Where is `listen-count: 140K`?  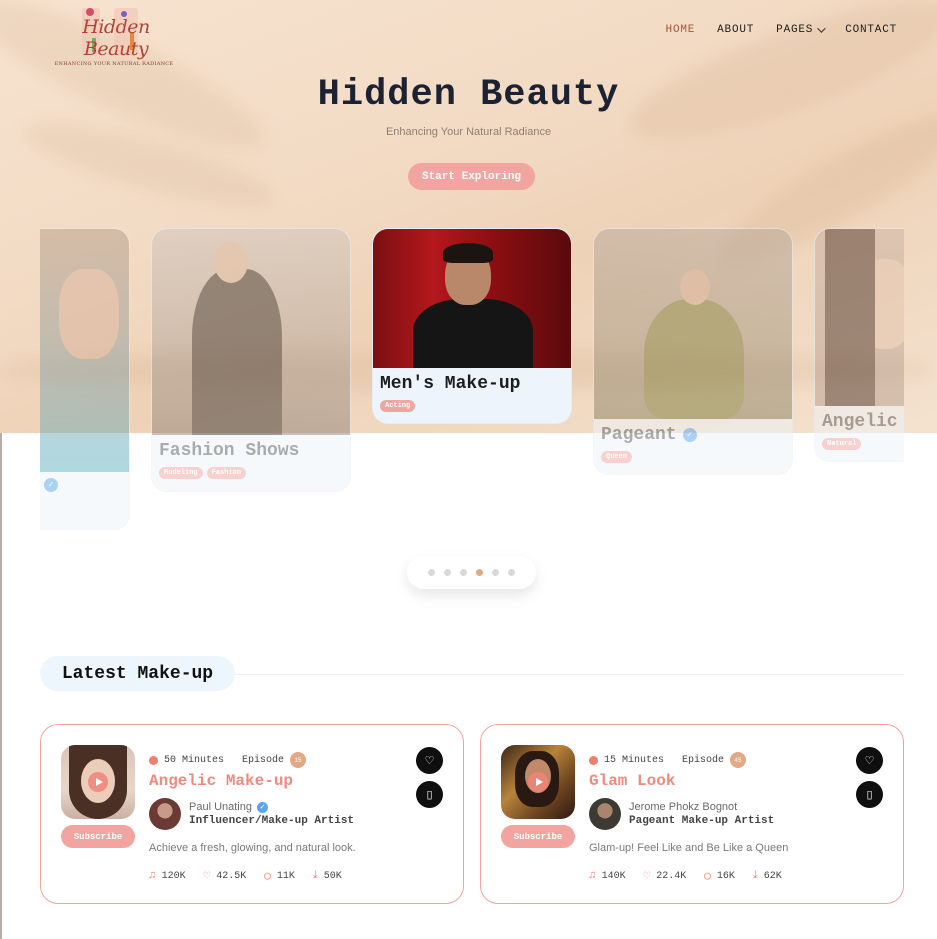 listen-count: 140K is located at coordinates (613, 876).